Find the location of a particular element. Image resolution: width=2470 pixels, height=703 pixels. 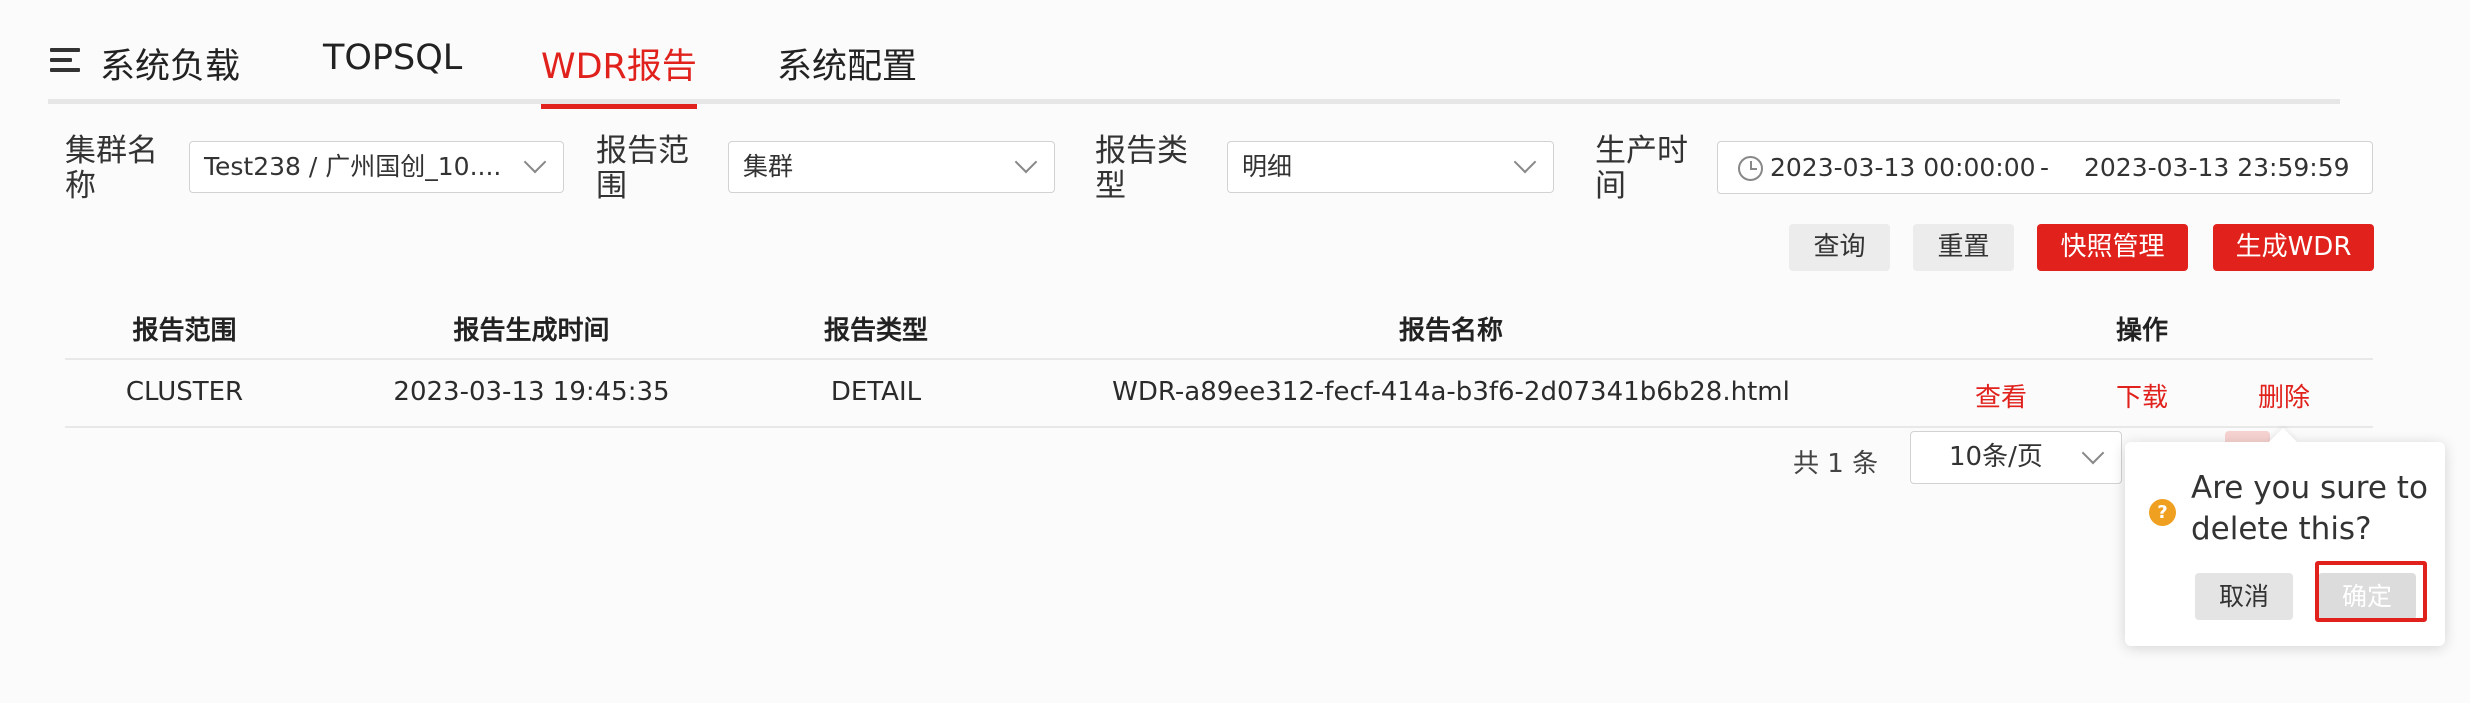

popconfirm-cancel-button: 取消 is located at coordinates (2244, 596).